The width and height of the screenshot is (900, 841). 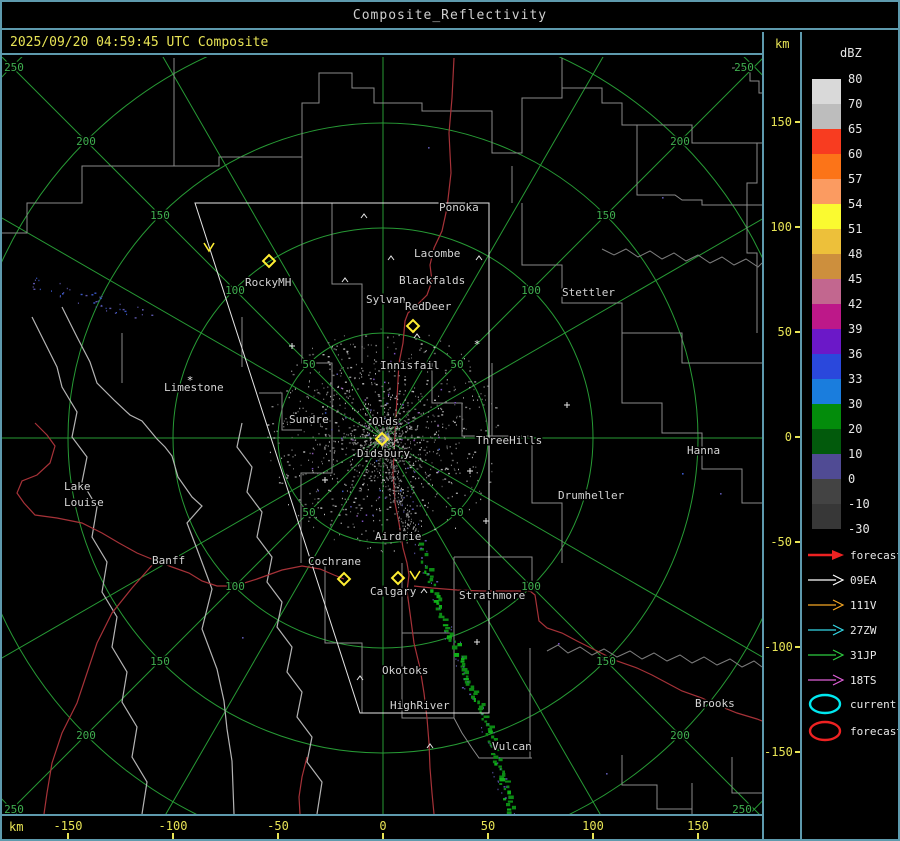 I want to click on bottom-axis-label: 0, so click(x=383, y=826).